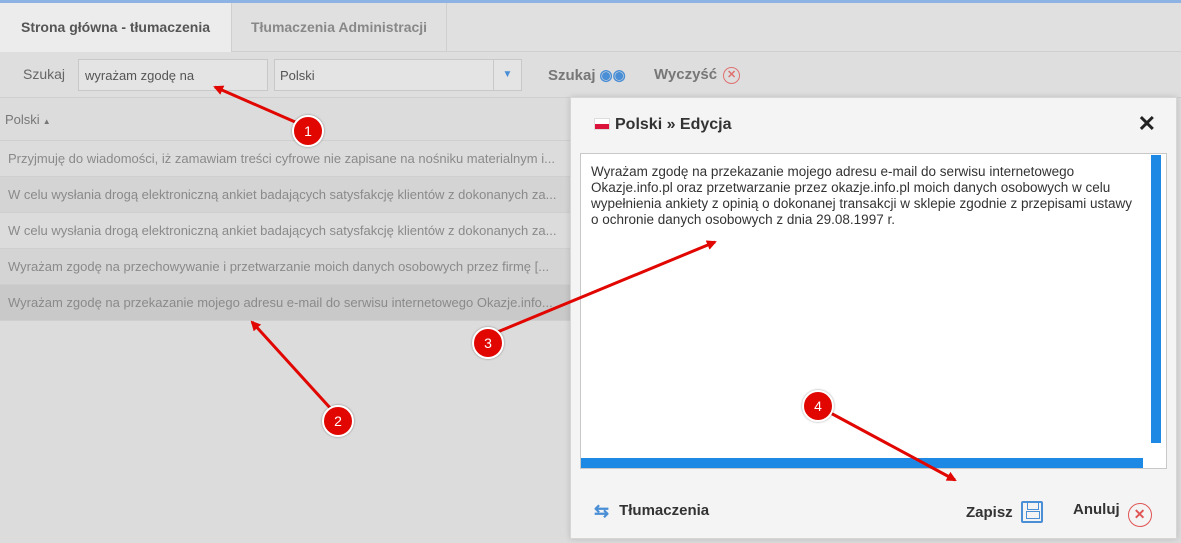  I want to click on annotation-badge-4: 4, so click(818, 406).